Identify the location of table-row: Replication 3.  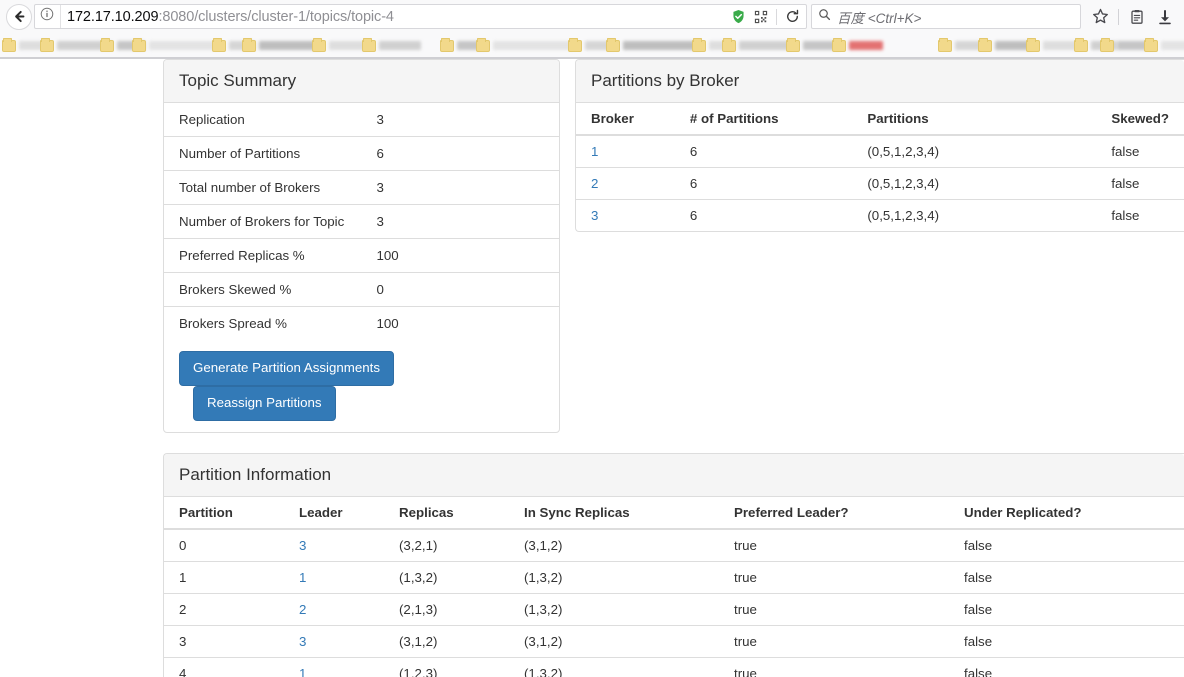
(361, 120).